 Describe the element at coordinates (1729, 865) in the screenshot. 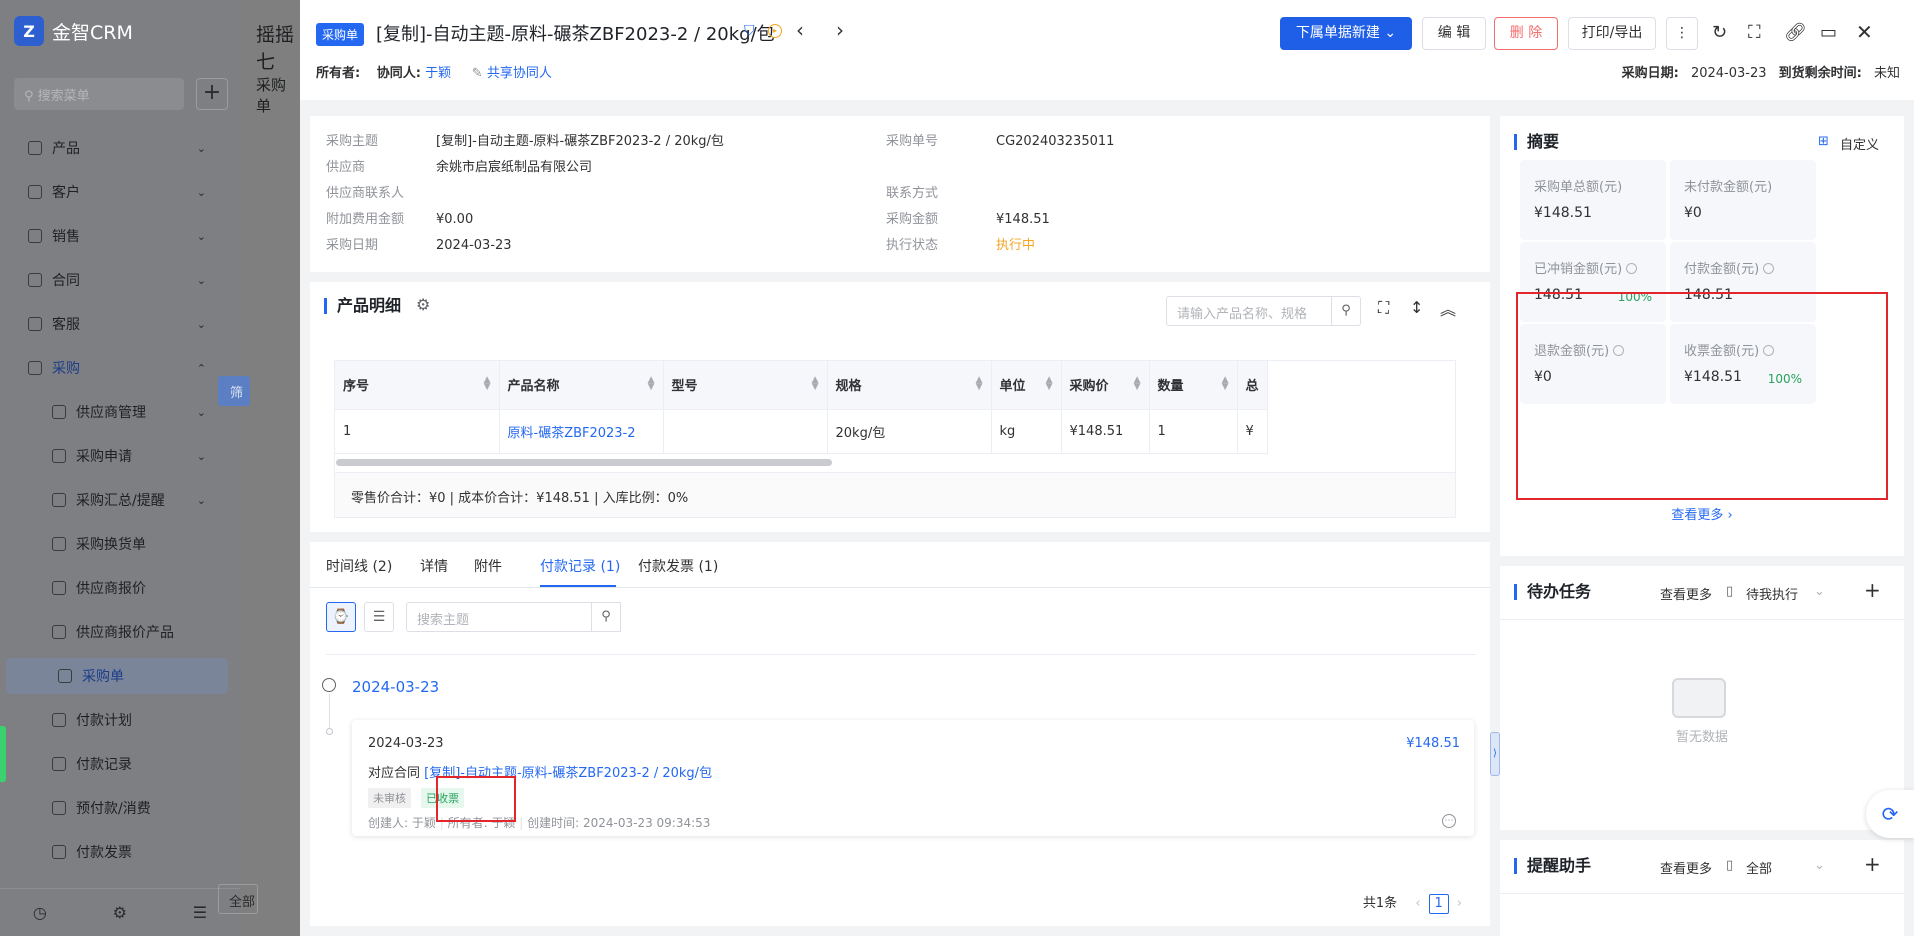

I see `reminder-book-icon: ▯` at that location.